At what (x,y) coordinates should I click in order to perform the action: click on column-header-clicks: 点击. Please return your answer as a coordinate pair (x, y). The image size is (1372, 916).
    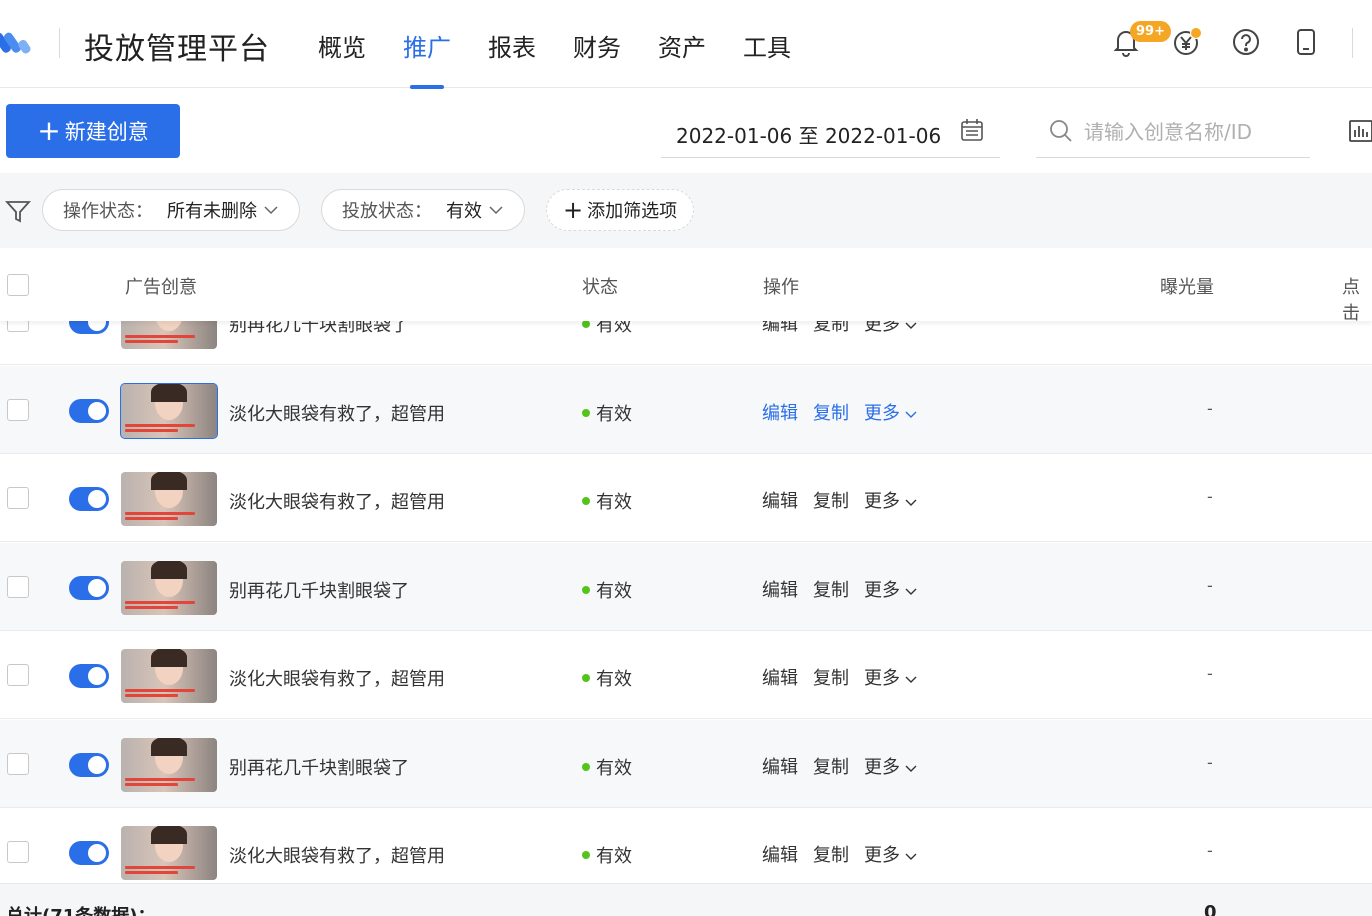
    Looking at the image, I should click on (1357, 299).